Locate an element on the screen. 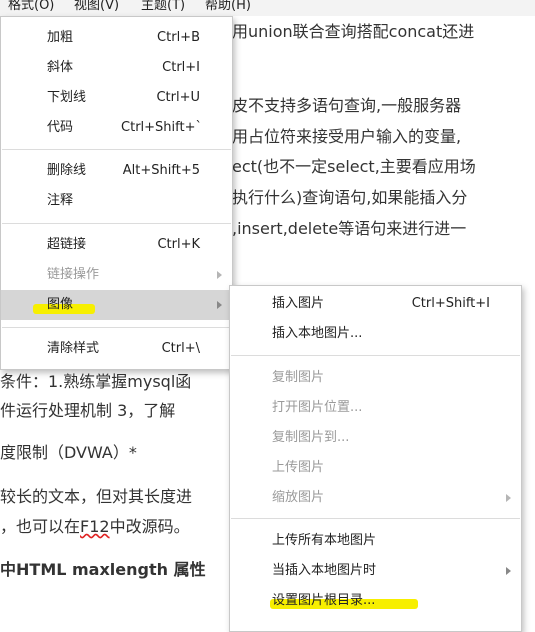  menu-item-shortcut: Ctrl+K is located at coordinates (178, 244).